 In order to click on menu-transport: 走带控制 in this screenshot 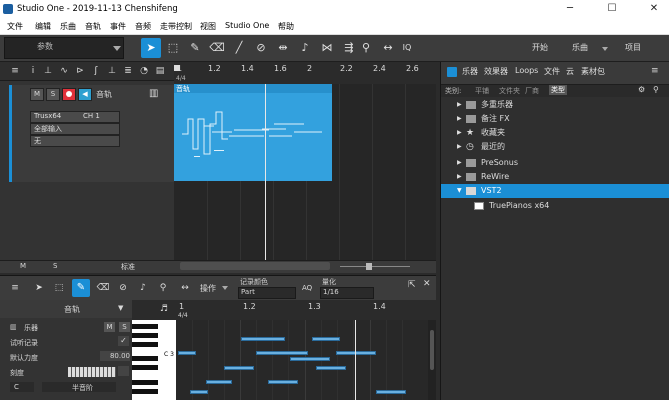, I will do `click(176, 26)`.